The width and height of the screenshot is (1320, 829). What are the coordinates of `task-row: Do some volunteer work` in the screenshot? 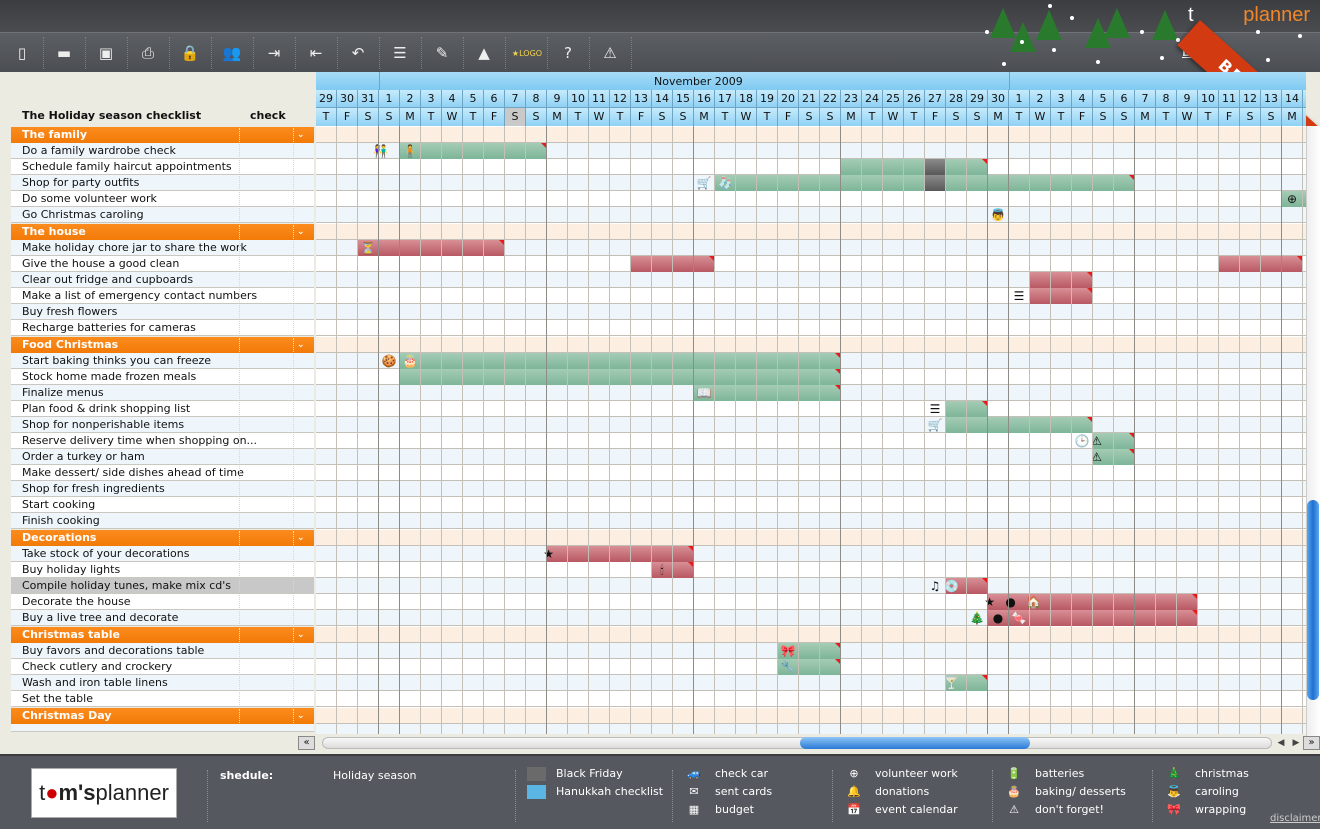 It's located at (162, 199).